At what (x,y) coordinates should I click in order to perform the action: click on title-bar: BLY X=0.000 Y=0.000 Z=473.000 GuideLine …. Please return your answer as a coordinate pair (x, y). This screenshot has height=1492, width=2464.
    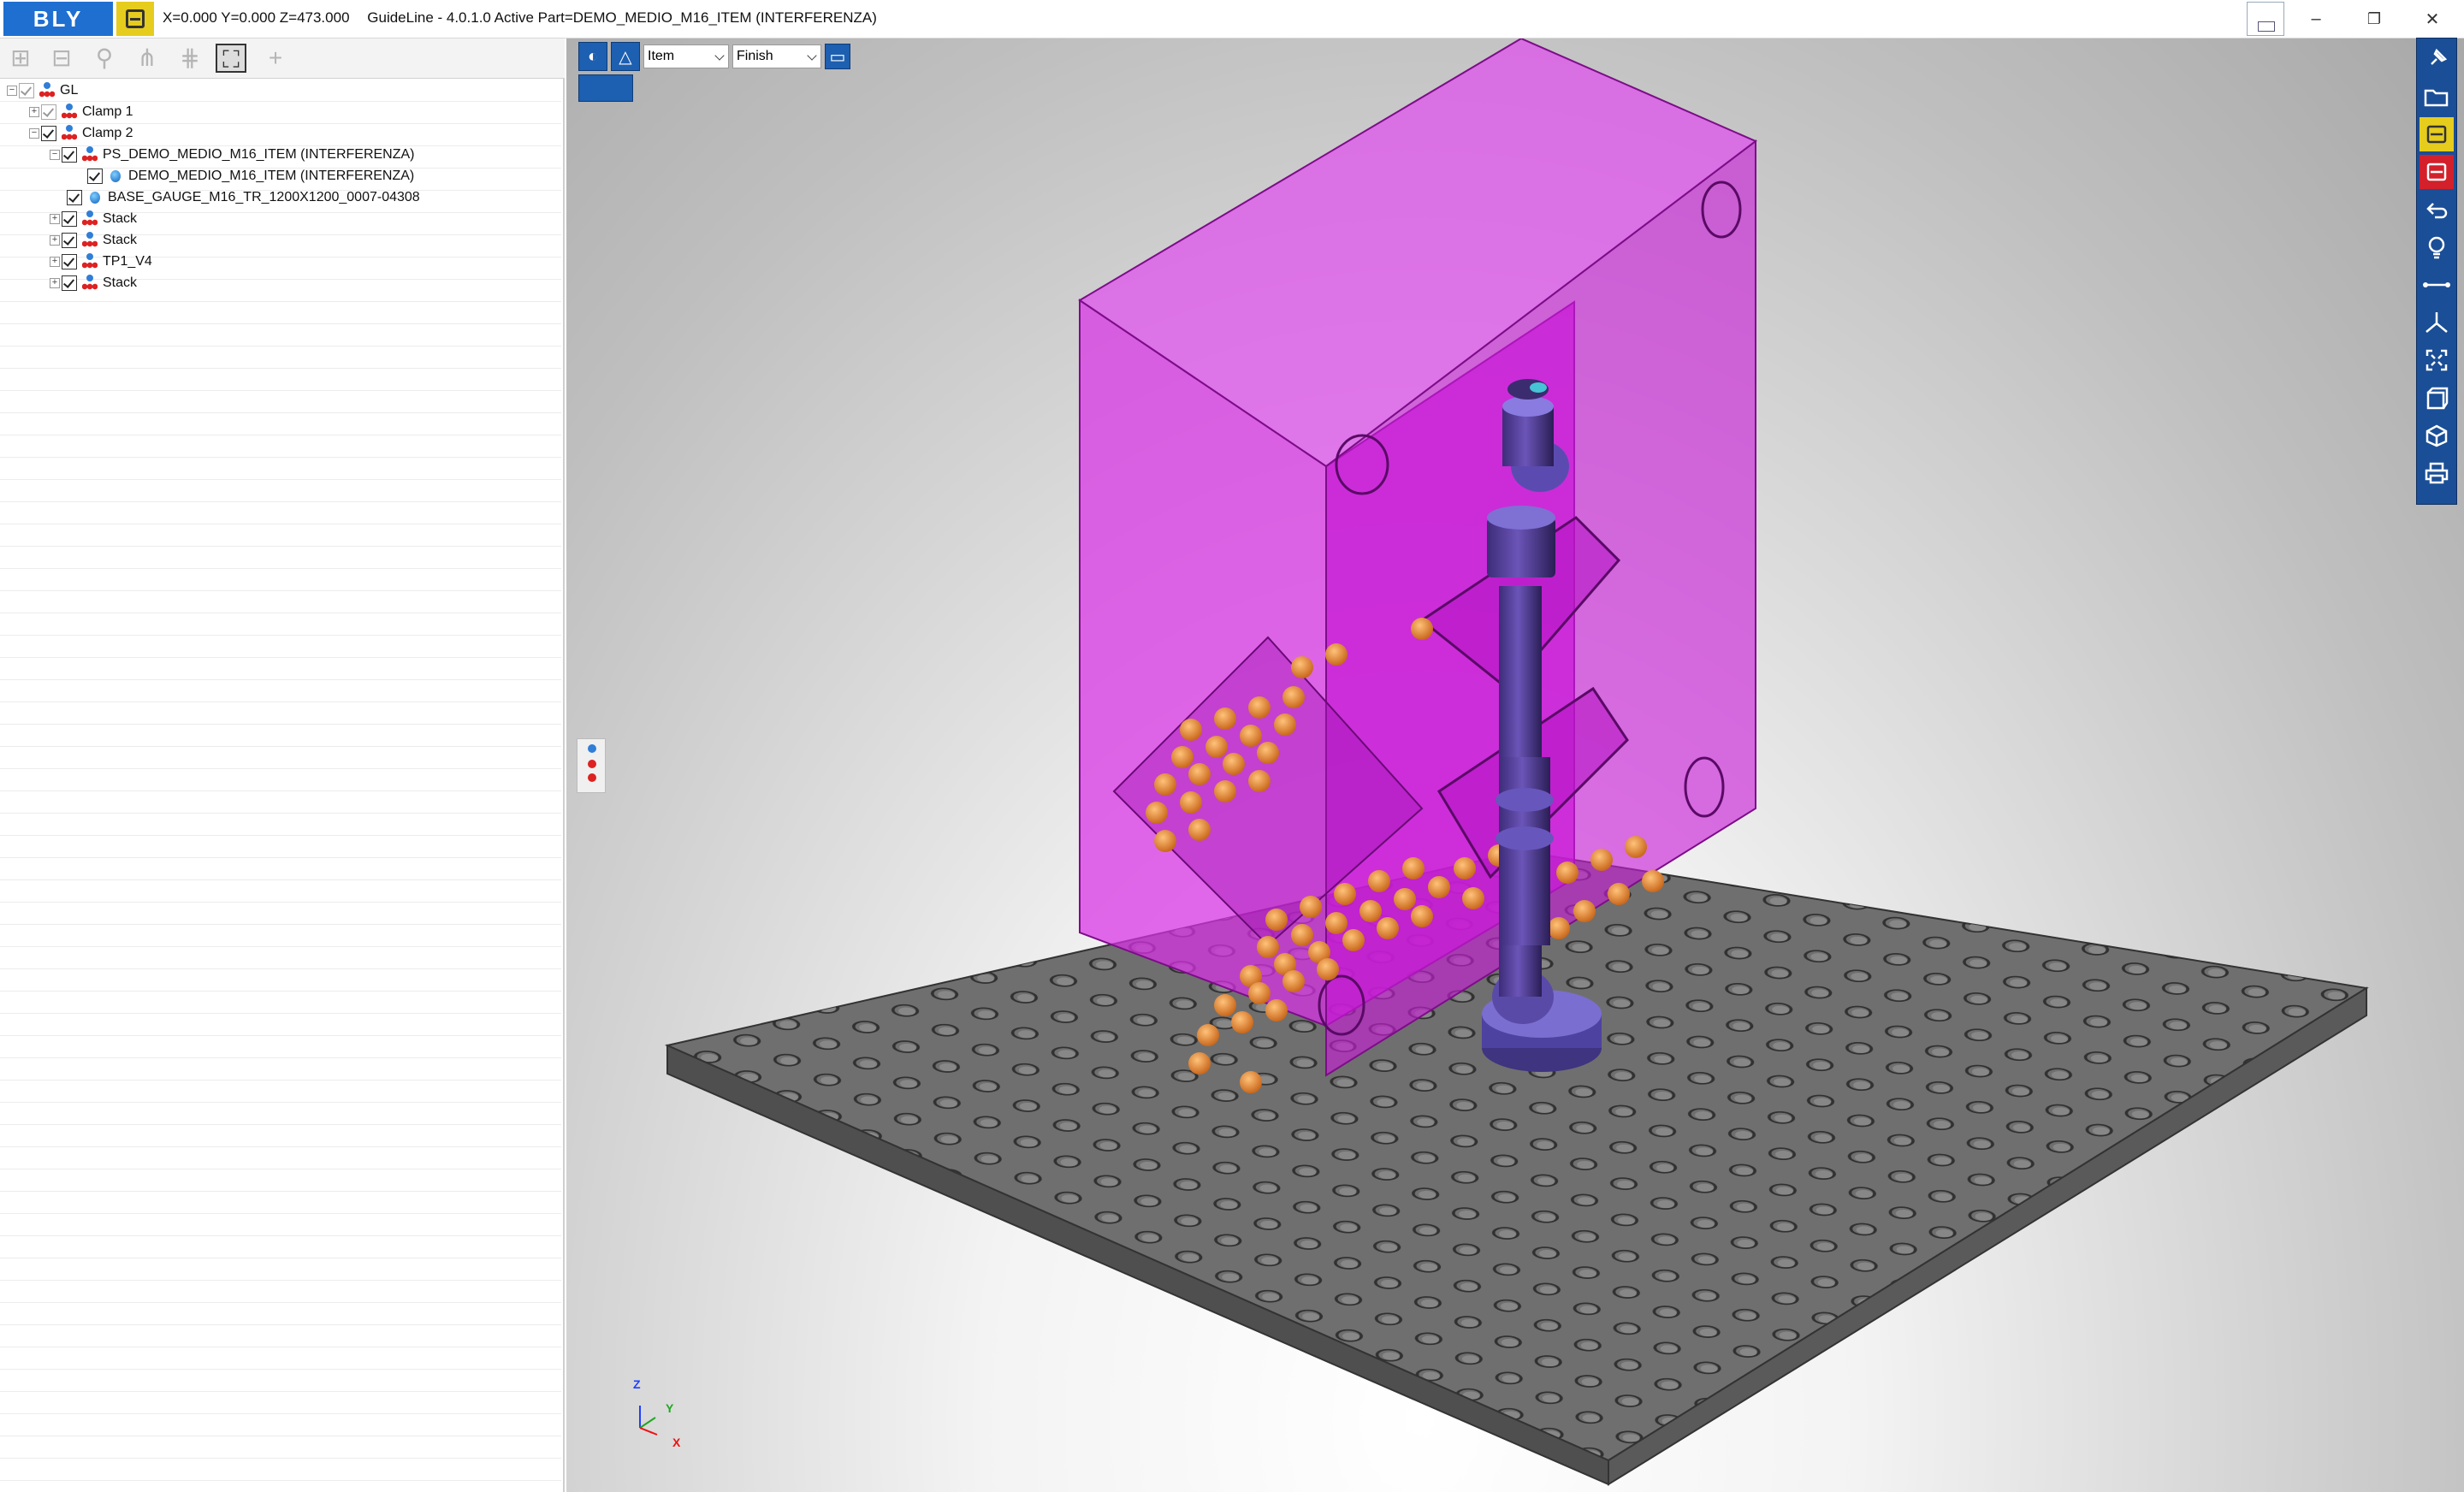
    Looking at the image, I should click on (1232, 19).